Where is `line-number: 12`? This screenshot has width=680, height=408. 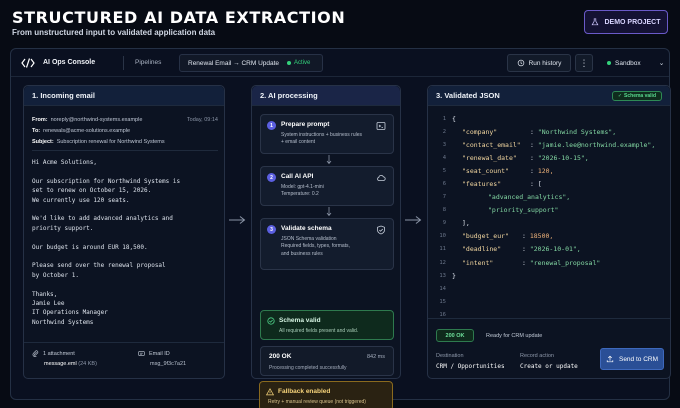
line-number: 12 is located at coordinates (442, 262).